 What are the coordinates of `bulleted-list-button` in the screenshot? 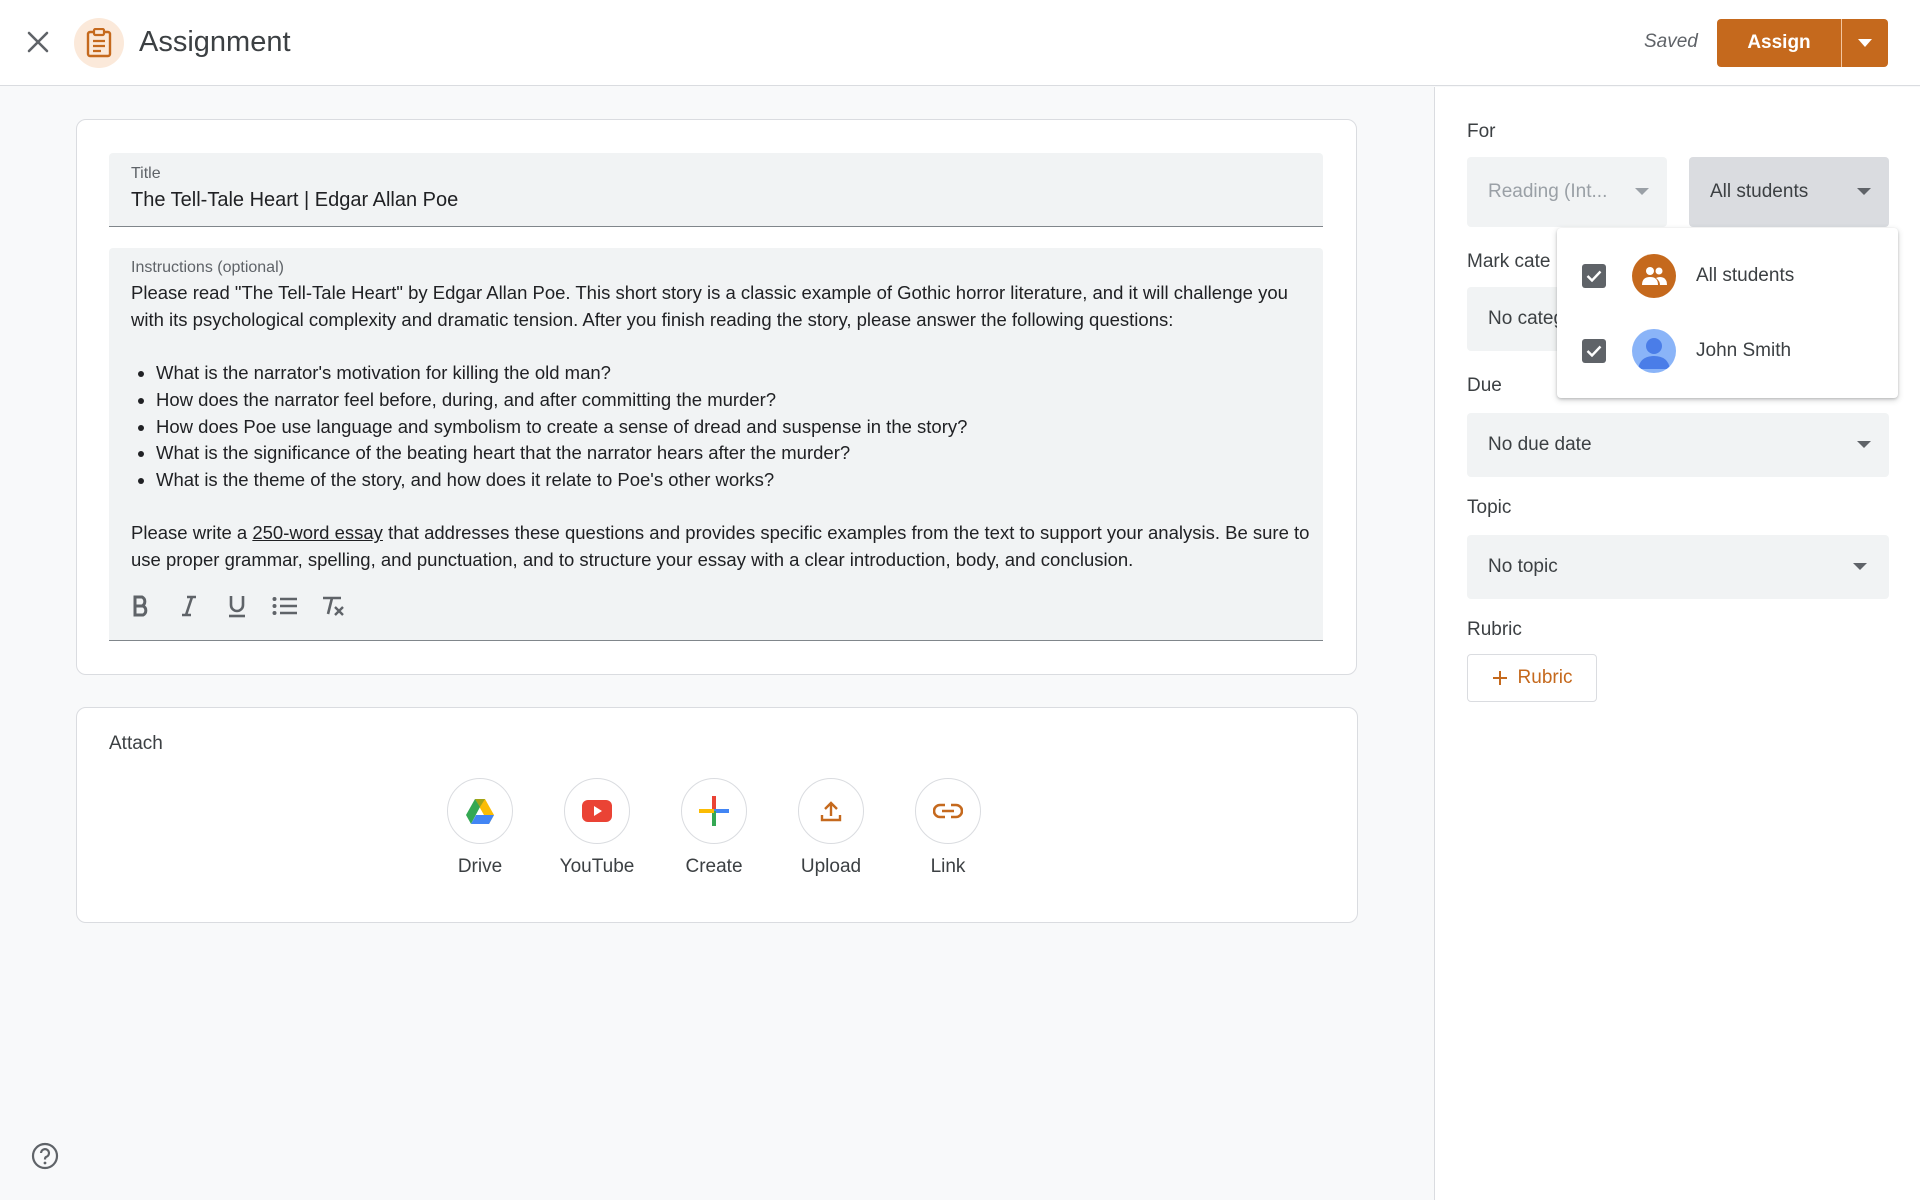 It's located at (285, 606).